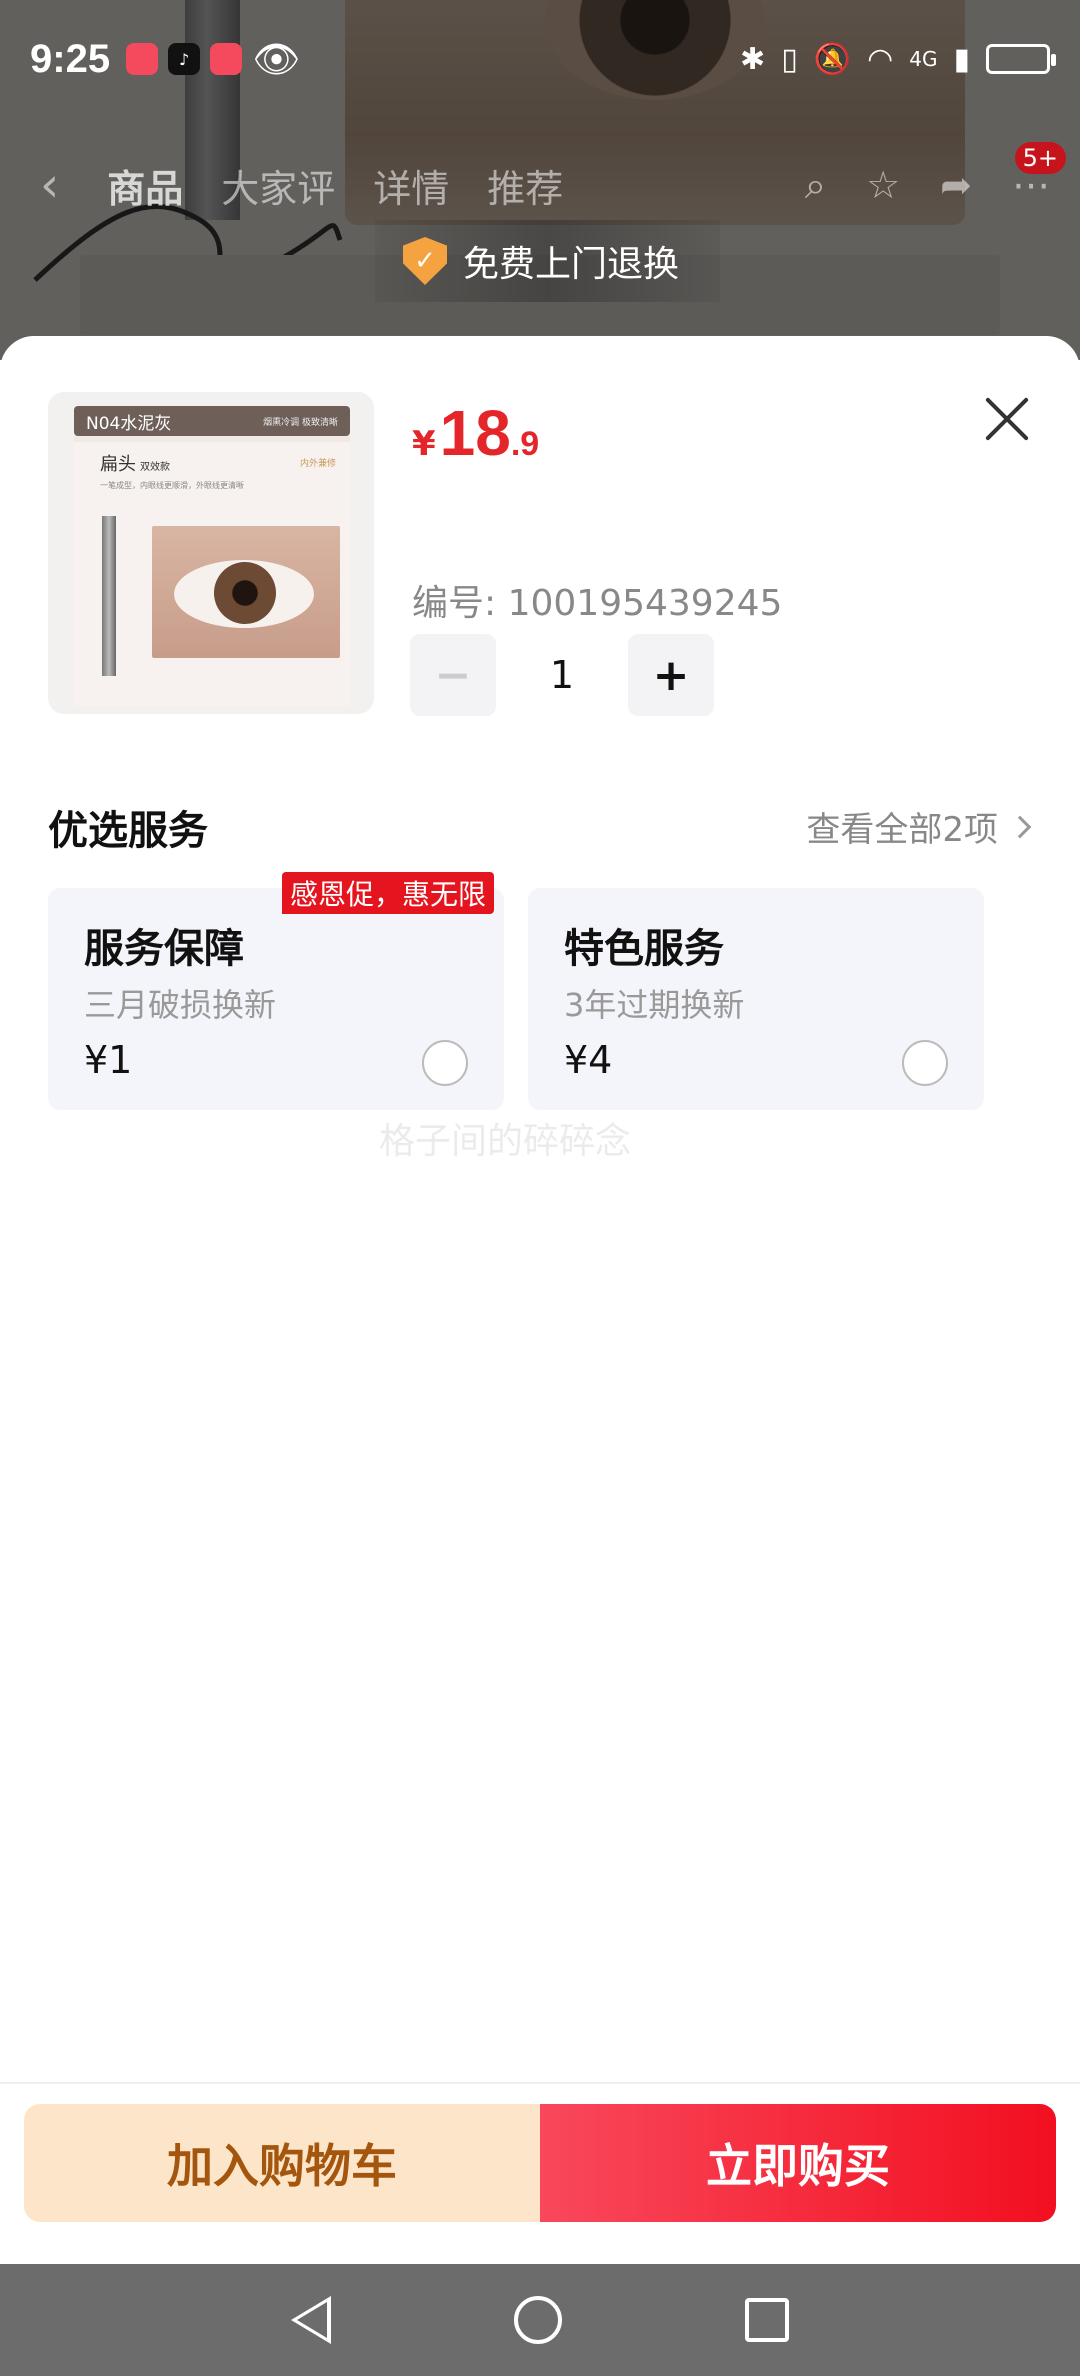 This screenshot has height=2376, width=1080. I want to click on thumbnail-inner: 扁头 双效款 一笔成型，内眼线更顺滑，外眼线更清晰 内外兼修, so click(212, 574).